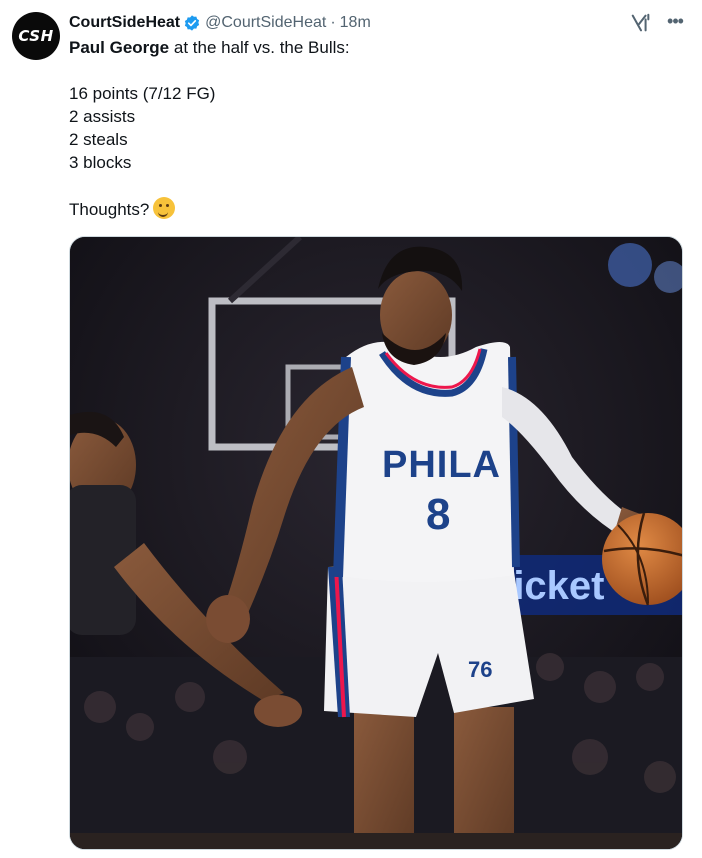 Image resolution: width=702 pixels, height=858 pixels. What do you see at coordinates (119, 47) in the screenshot?
I see `player-name: Paul George` at bounding box center [119, 47].